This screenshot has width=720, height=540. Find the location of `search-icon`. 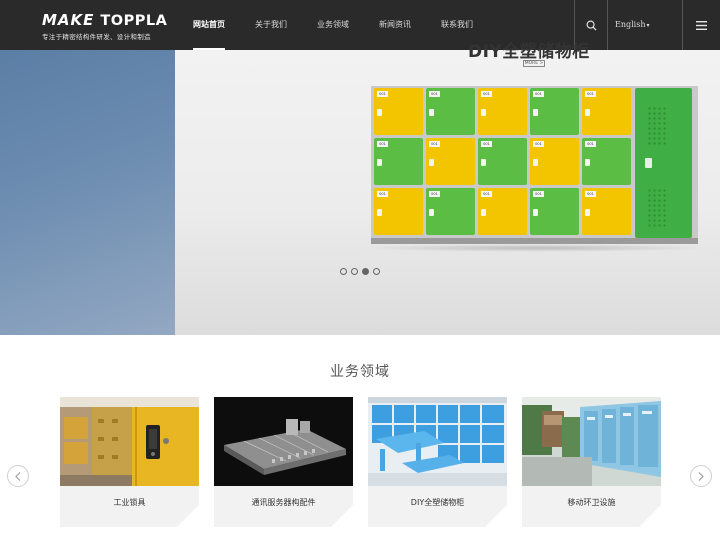

search-icon is located at coordinates (591, 25).